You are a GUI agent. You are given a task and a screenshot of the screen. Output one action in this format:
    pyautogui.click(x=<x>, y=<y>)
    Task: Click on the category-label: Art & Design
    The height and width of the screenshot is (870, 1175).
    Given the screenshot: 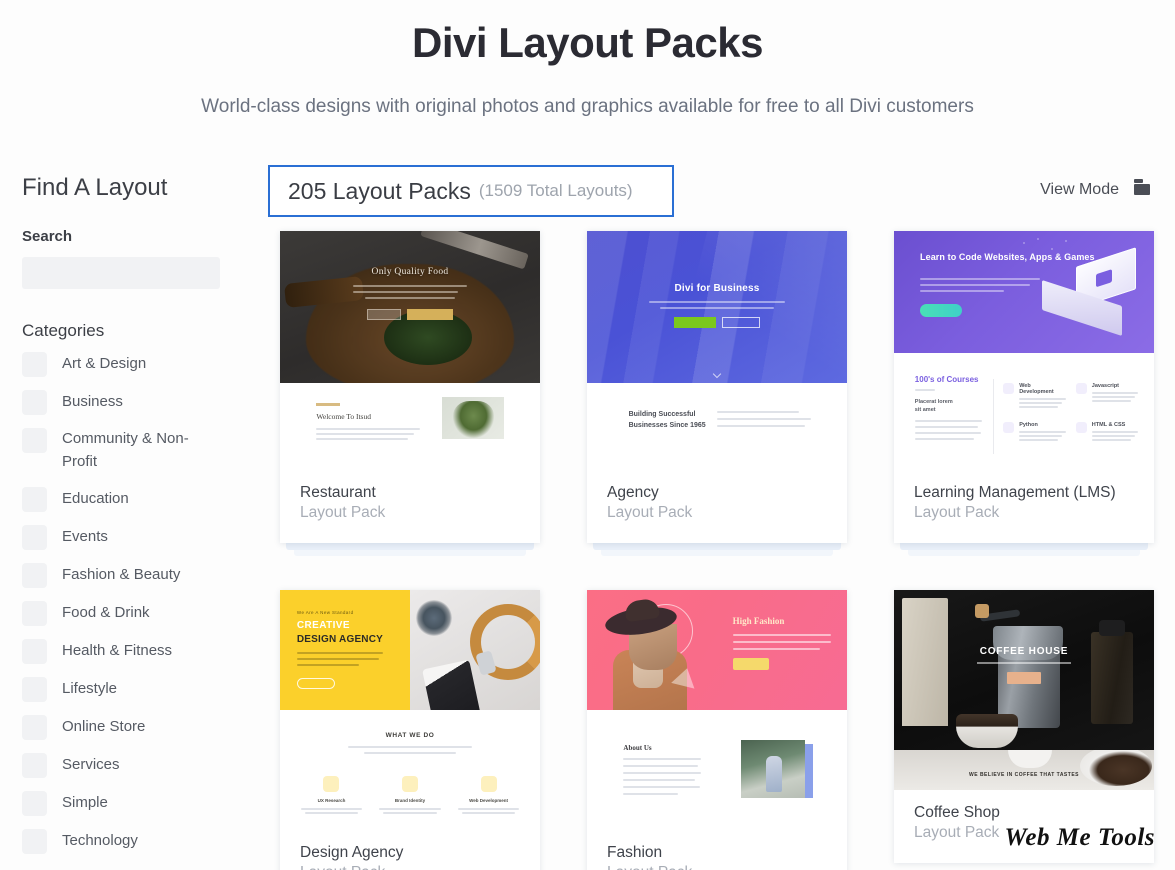 What is the action you would take?
    pyautogui.click(x=104, y=363)
    